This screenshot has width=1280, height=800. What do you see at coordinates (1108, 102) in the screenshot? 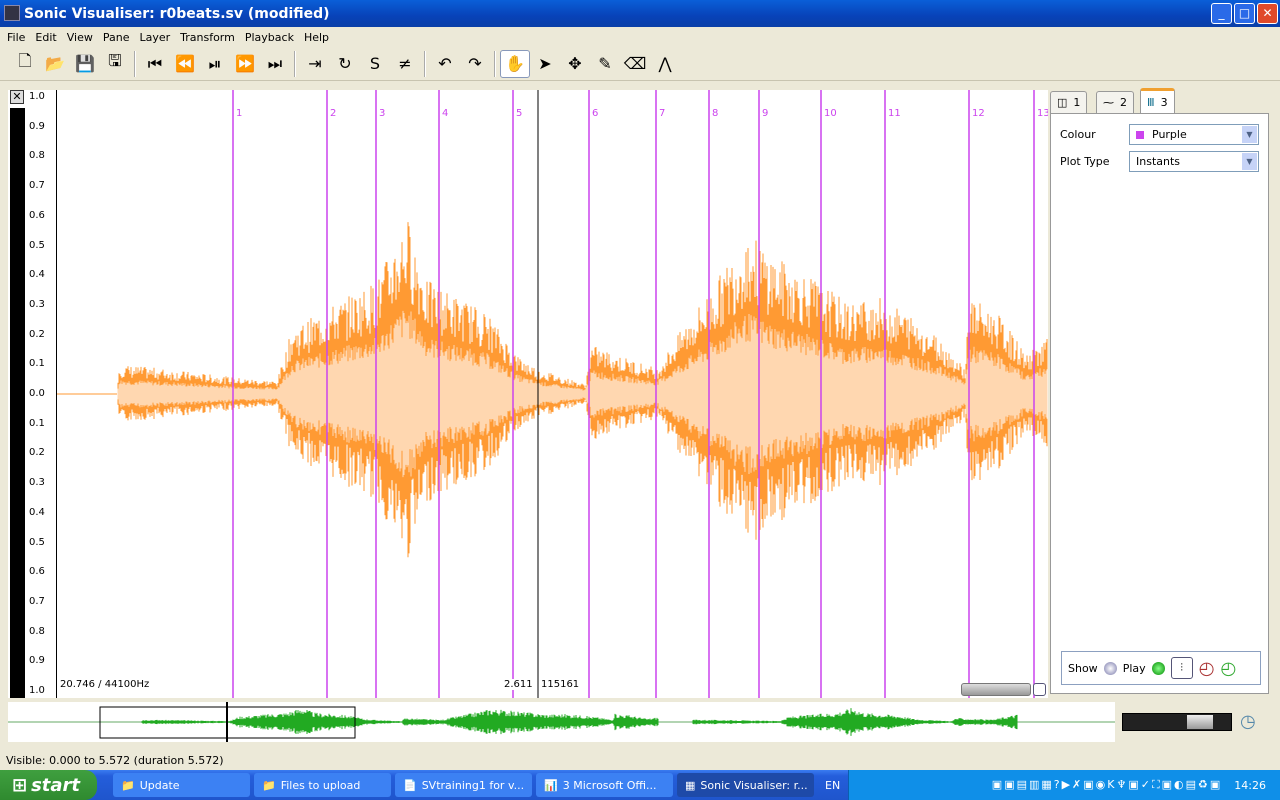
I see `waveform-icon: ⁓` at bounding box center [1108, 102].